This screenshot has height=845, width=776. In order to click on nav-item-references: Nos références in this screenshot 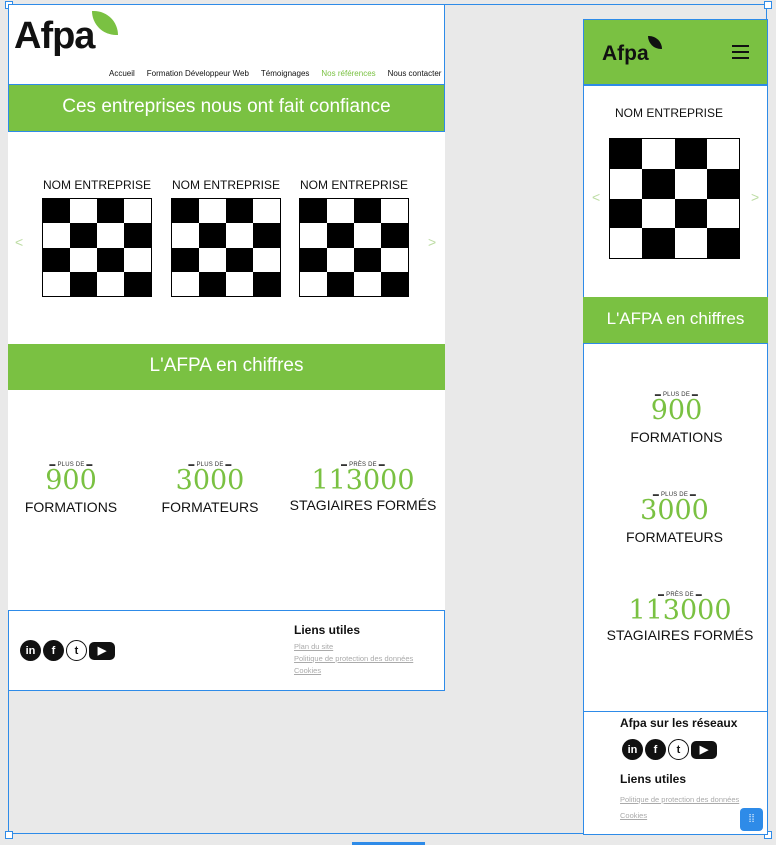, I will do `click(348, 73)`.